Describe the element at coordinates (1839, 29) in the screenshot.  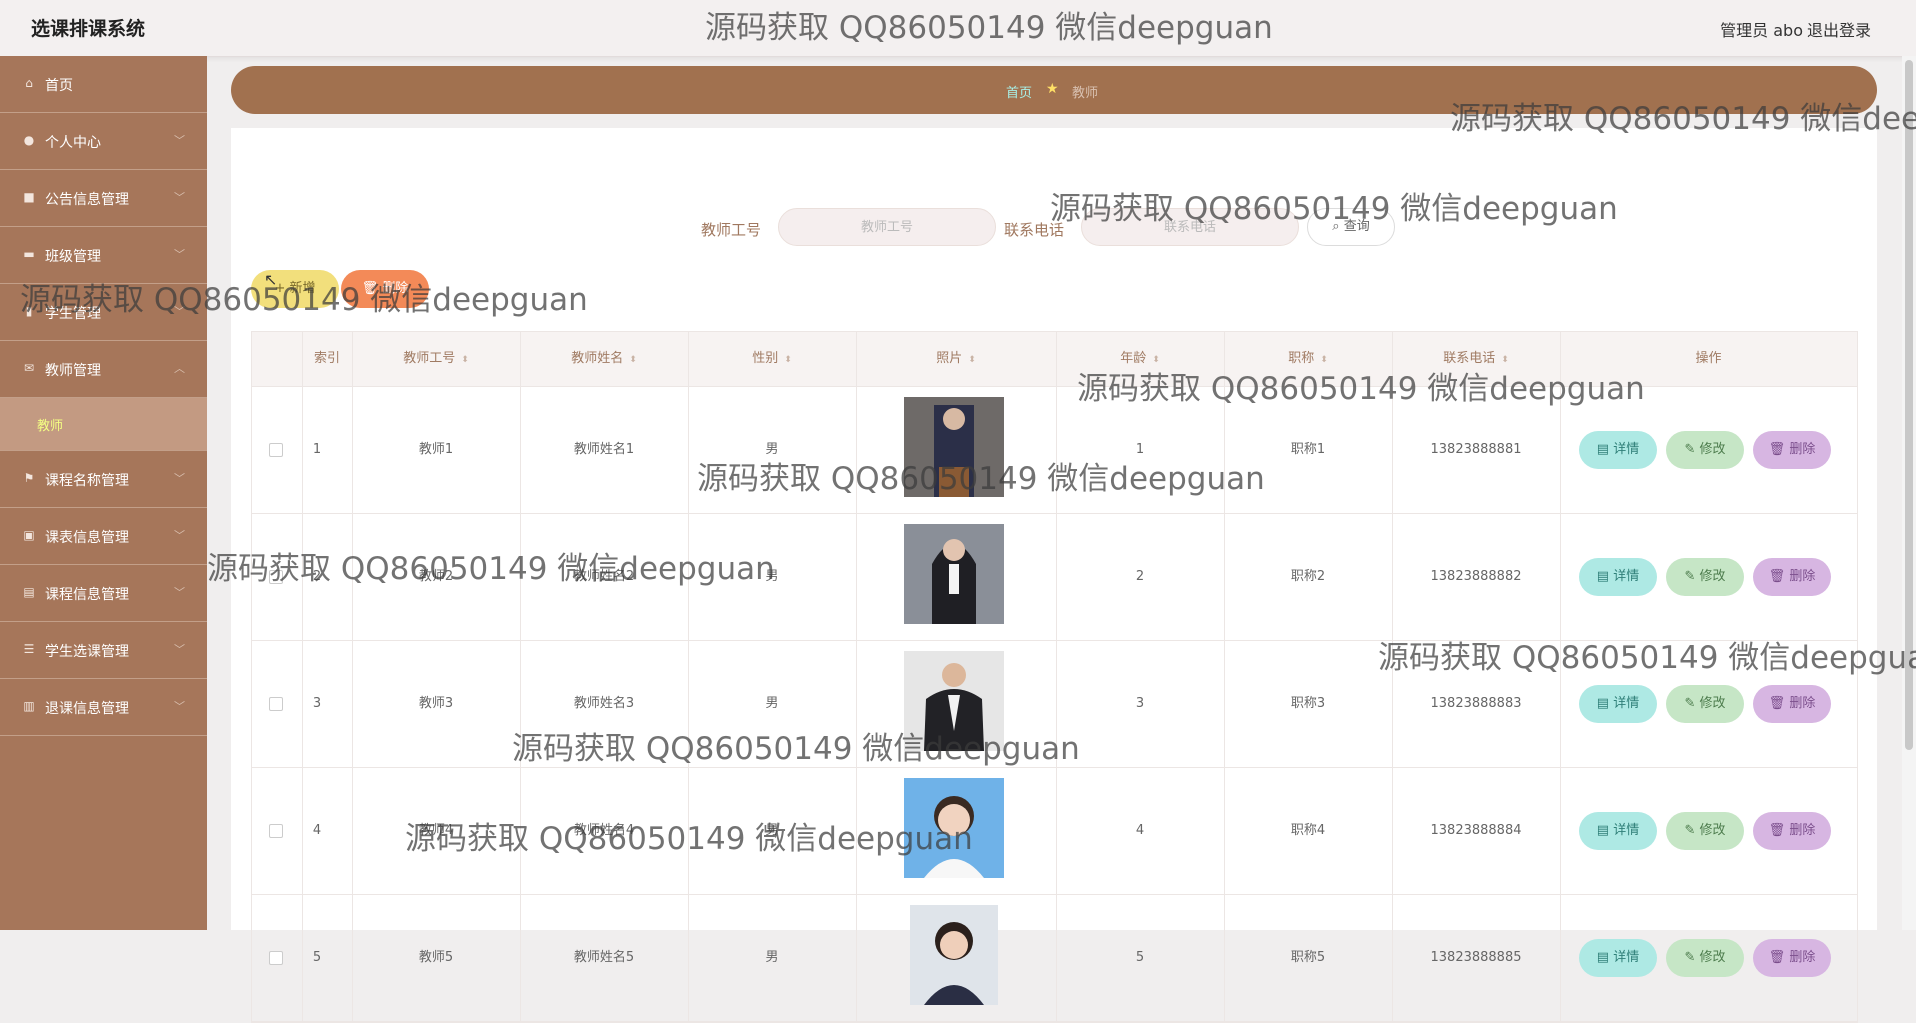
I see `logout-link: 退出登录` at that location.